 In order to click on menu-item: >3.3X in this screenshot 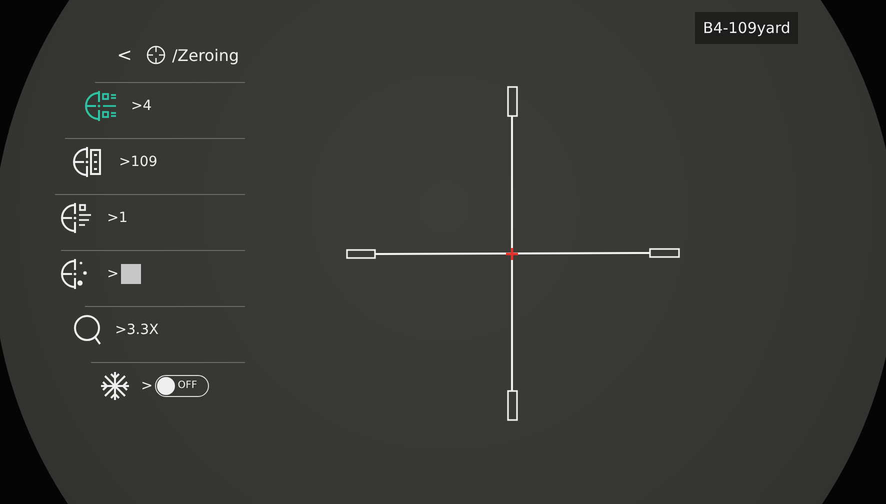, I will do `click(150, 329)`.